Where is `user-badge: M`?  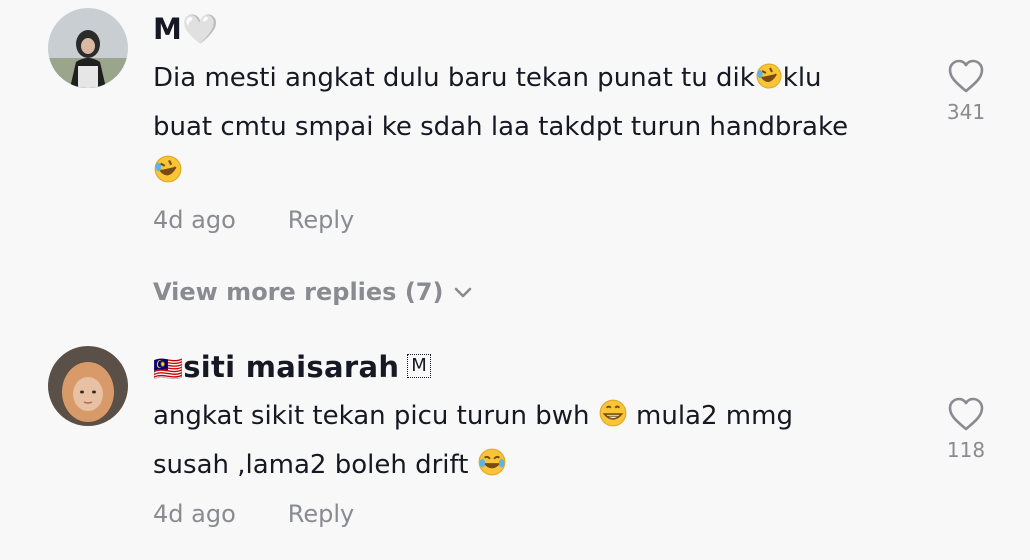 user-badge: M is located at coordinates (419, 366).